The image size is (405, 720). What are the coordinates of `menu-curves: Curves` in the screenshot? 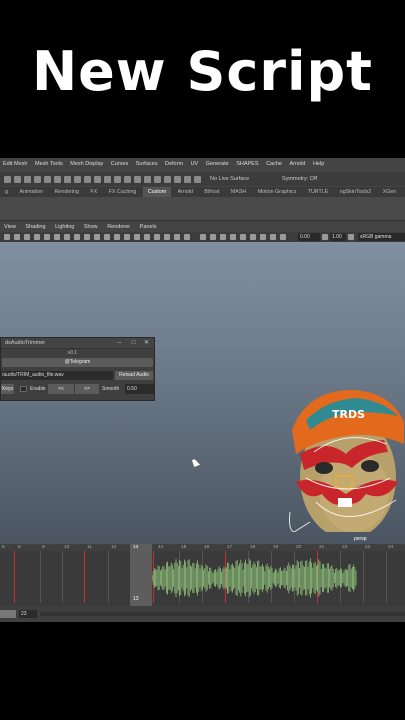 It's located at (119, 164).